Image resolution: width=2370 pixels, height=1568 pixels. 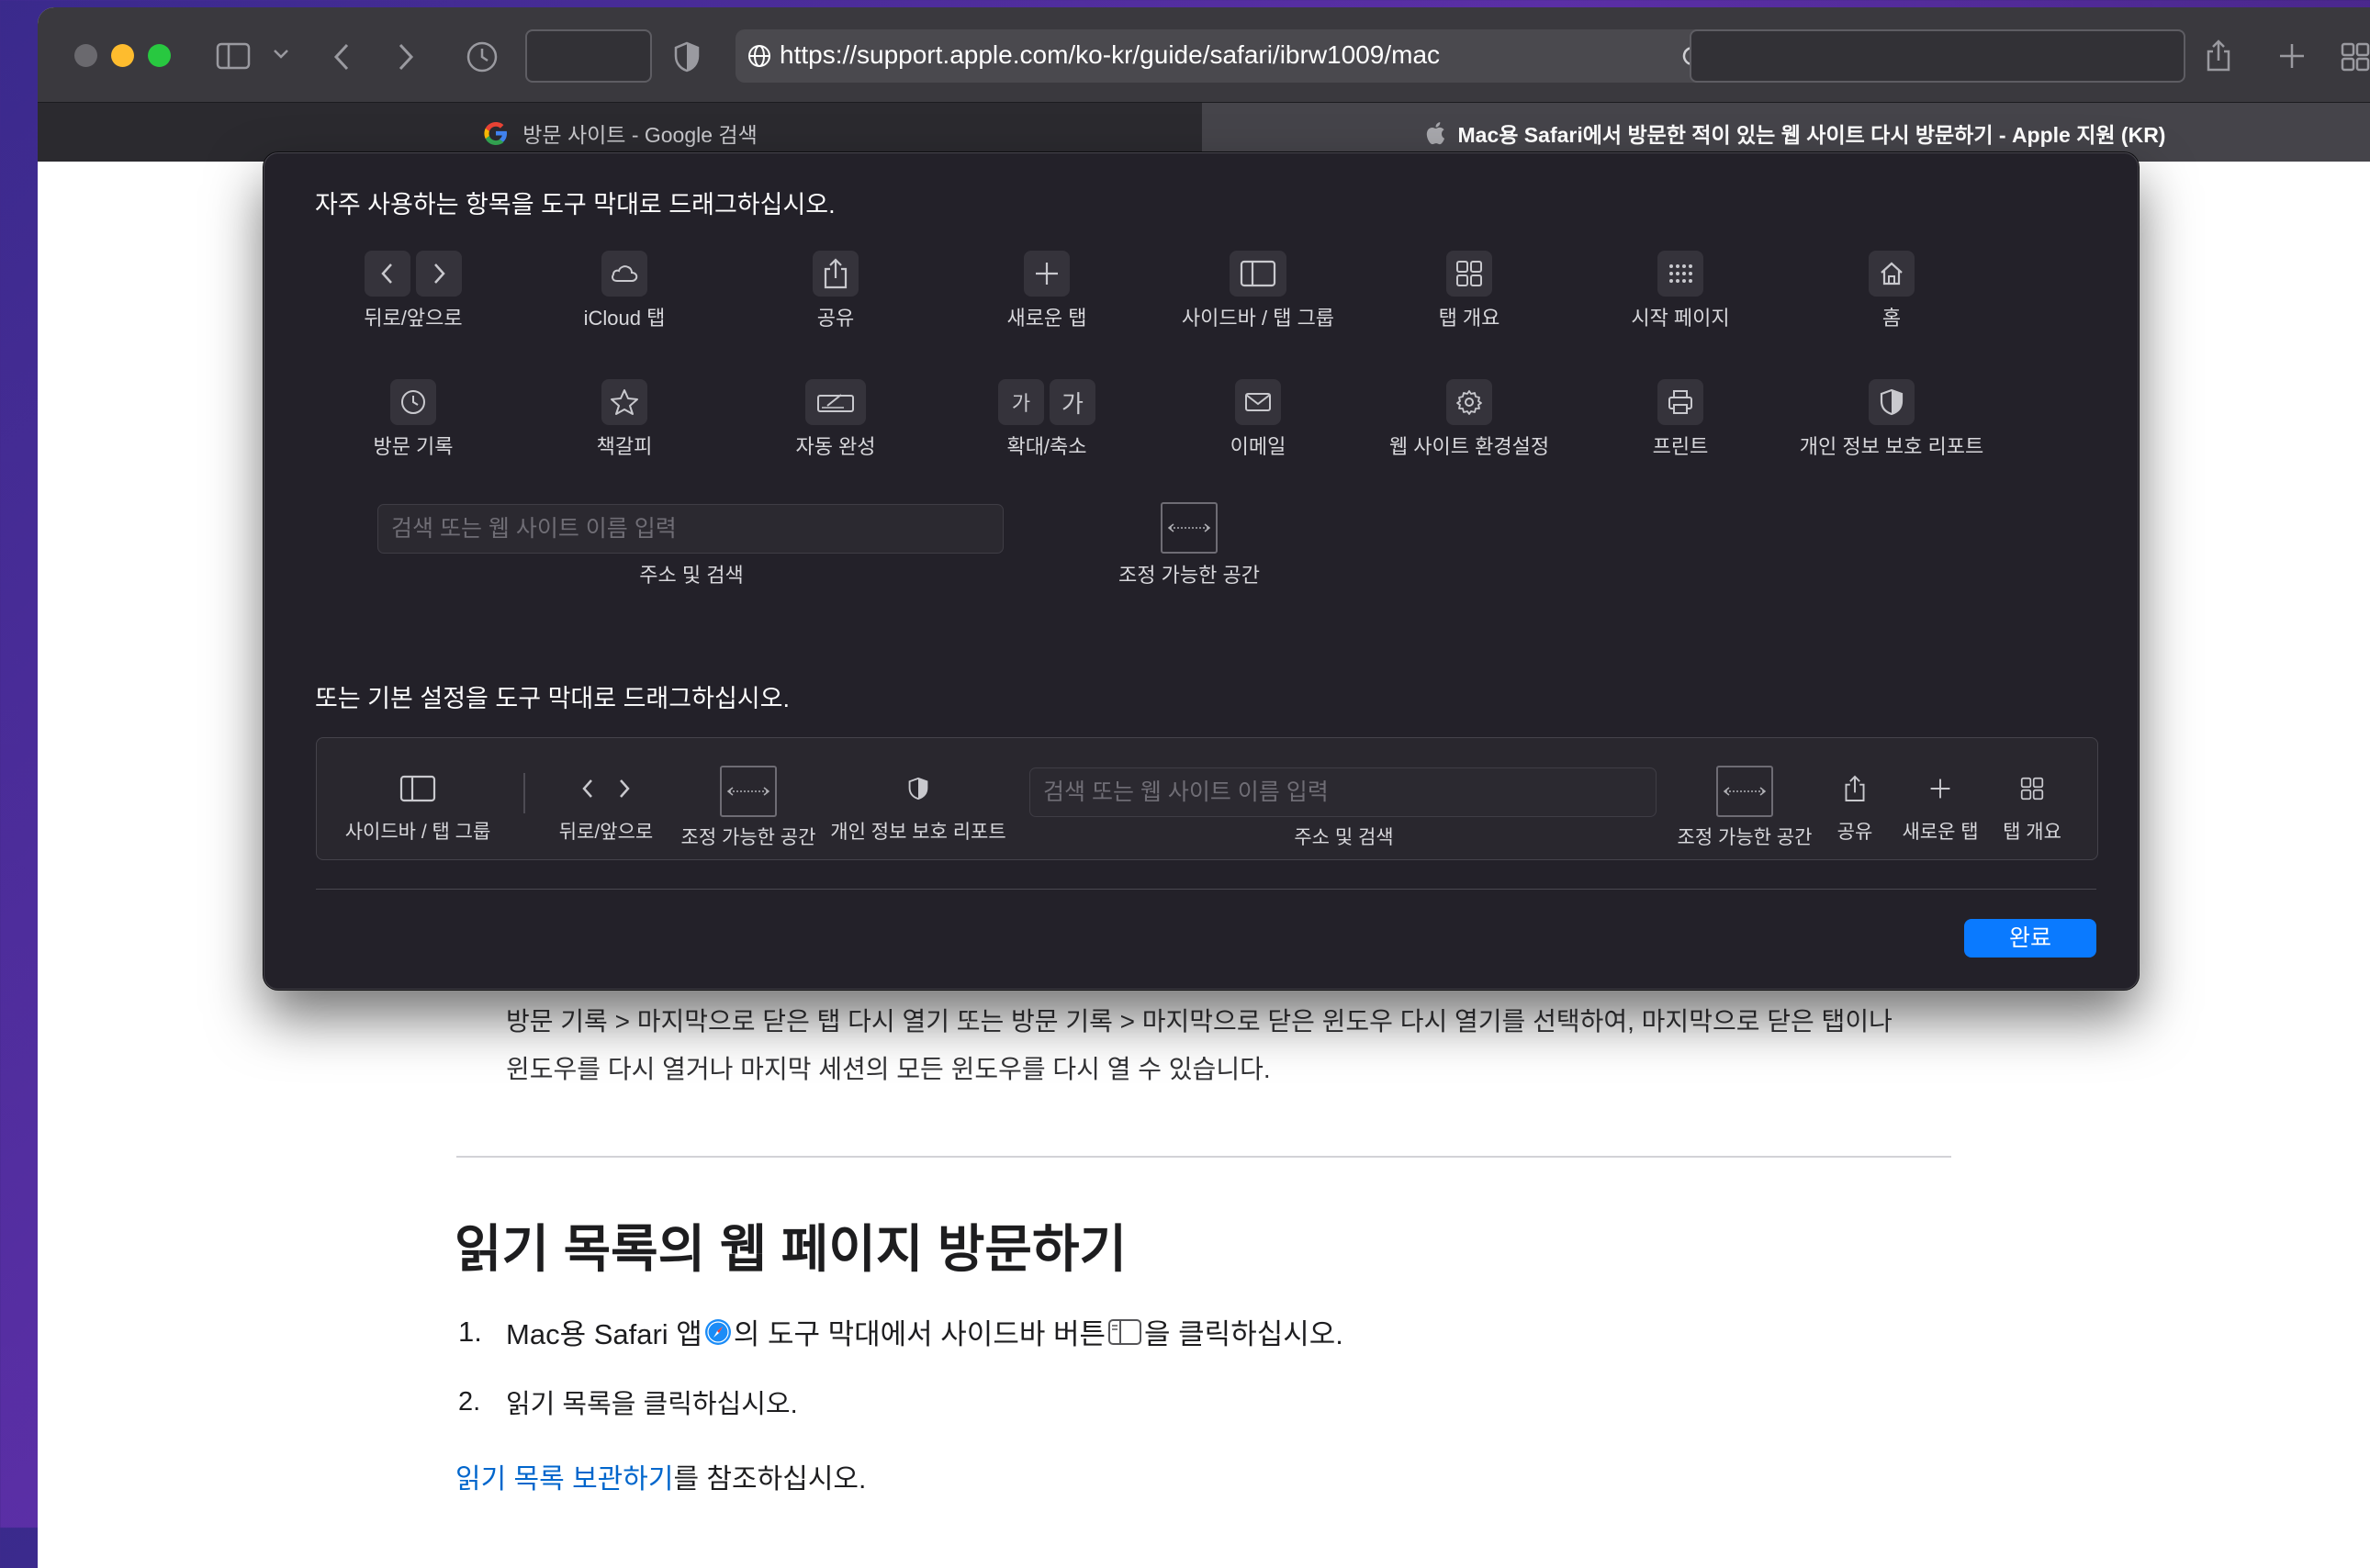 What do you see at coordinates (413, 446) in the screenshot?
I see `item-label: 방문 기록` at bounding box center [413, 446].